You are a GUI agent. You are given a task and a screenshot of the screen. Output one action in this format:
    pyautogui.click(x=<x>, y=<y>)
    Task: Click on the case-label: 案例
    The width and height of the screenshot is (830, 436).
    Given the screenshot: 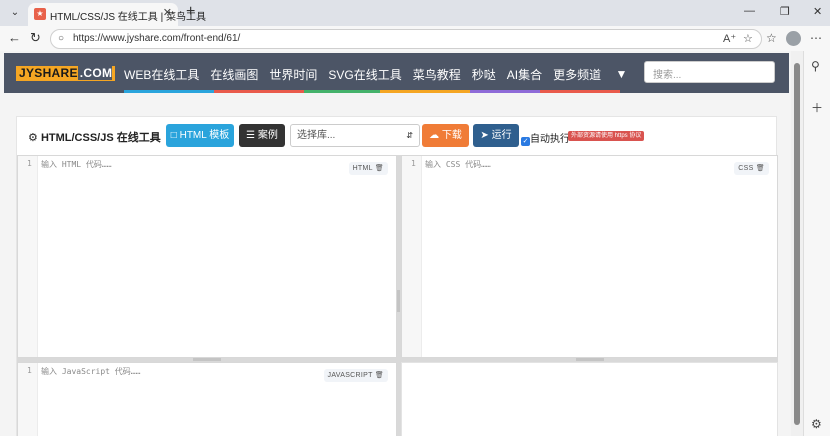 What is the action you would take?
    pyautogui.click(x=267, y=135)
    